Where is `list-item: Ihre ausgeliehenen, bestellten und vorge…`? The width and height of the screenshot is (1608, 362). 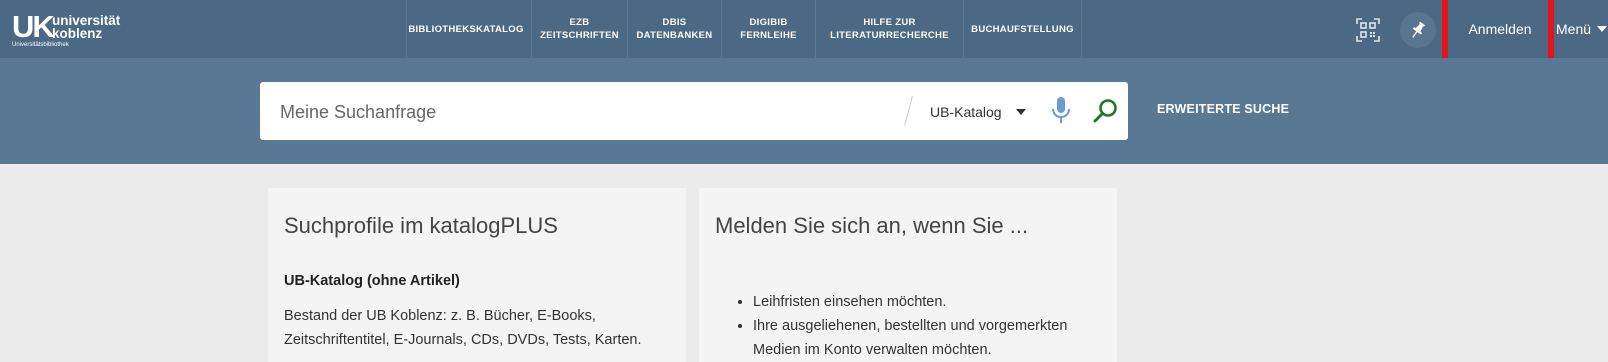
list-item: Ihre ausgeliehenen, bestellten und vorge… is located at coordinates (933, 338).